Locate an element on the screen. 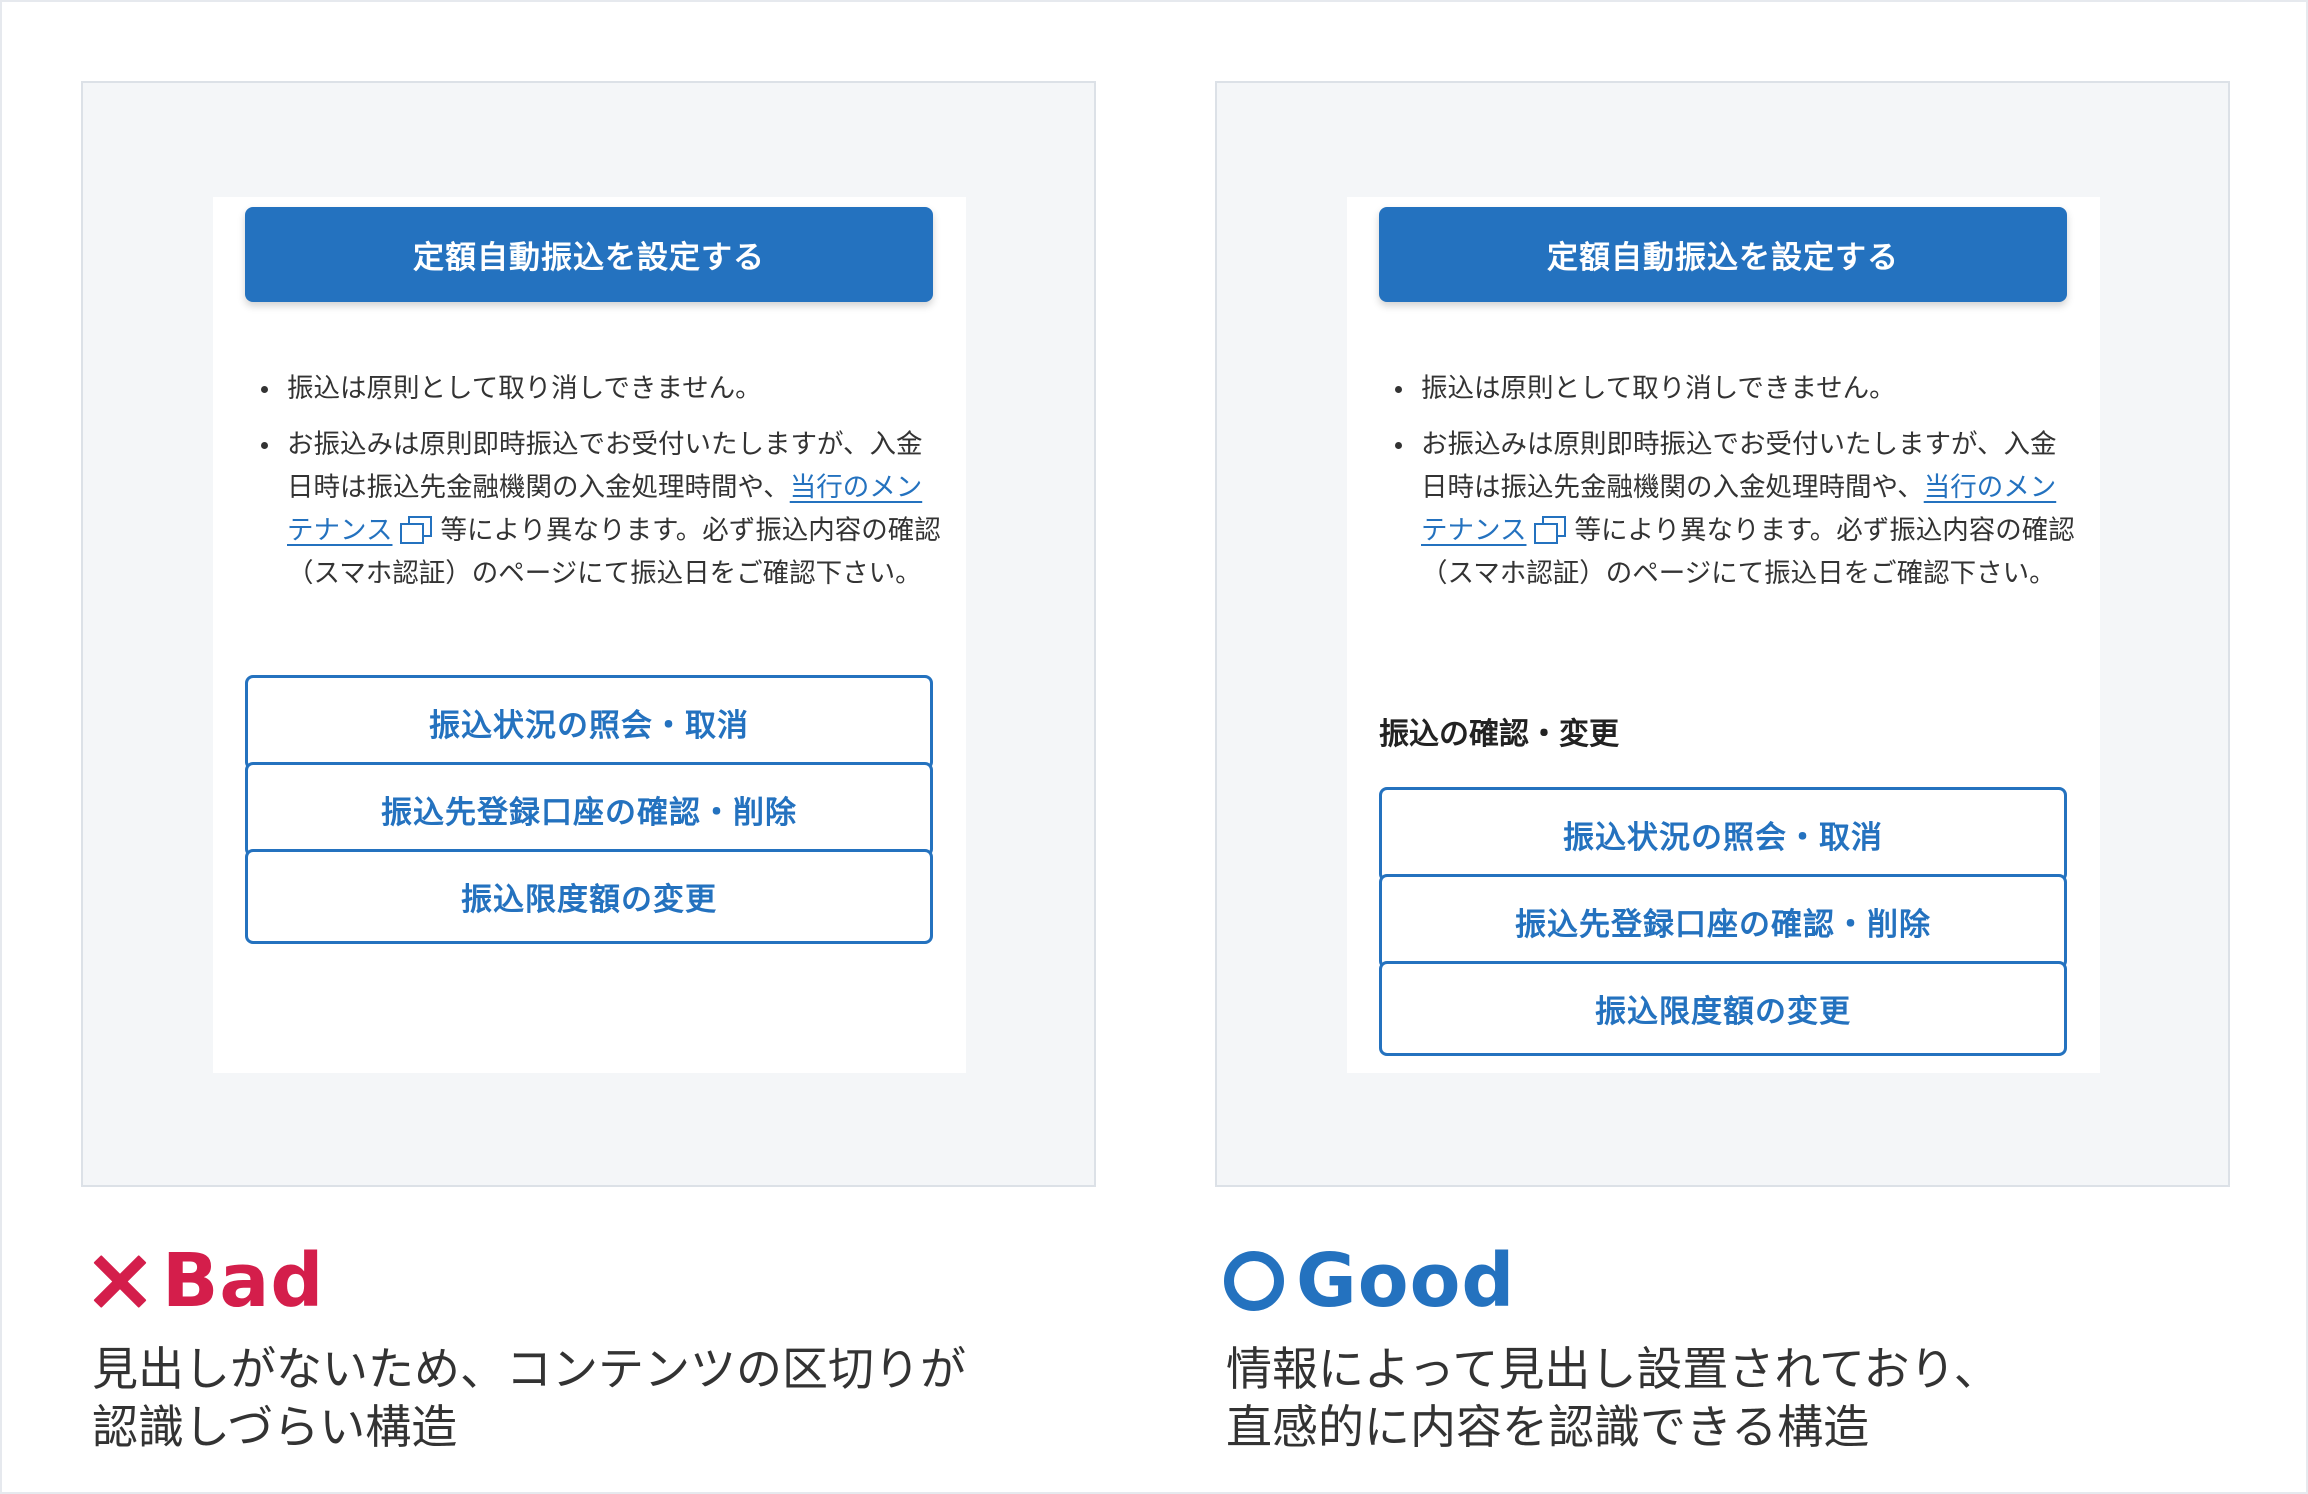 The width and height of the screenshot is (2308, 1494). bad-description: 見出しがないため、コンテンツの区切りが 認識しづらい構造 is located at coordinates (592, 1398).